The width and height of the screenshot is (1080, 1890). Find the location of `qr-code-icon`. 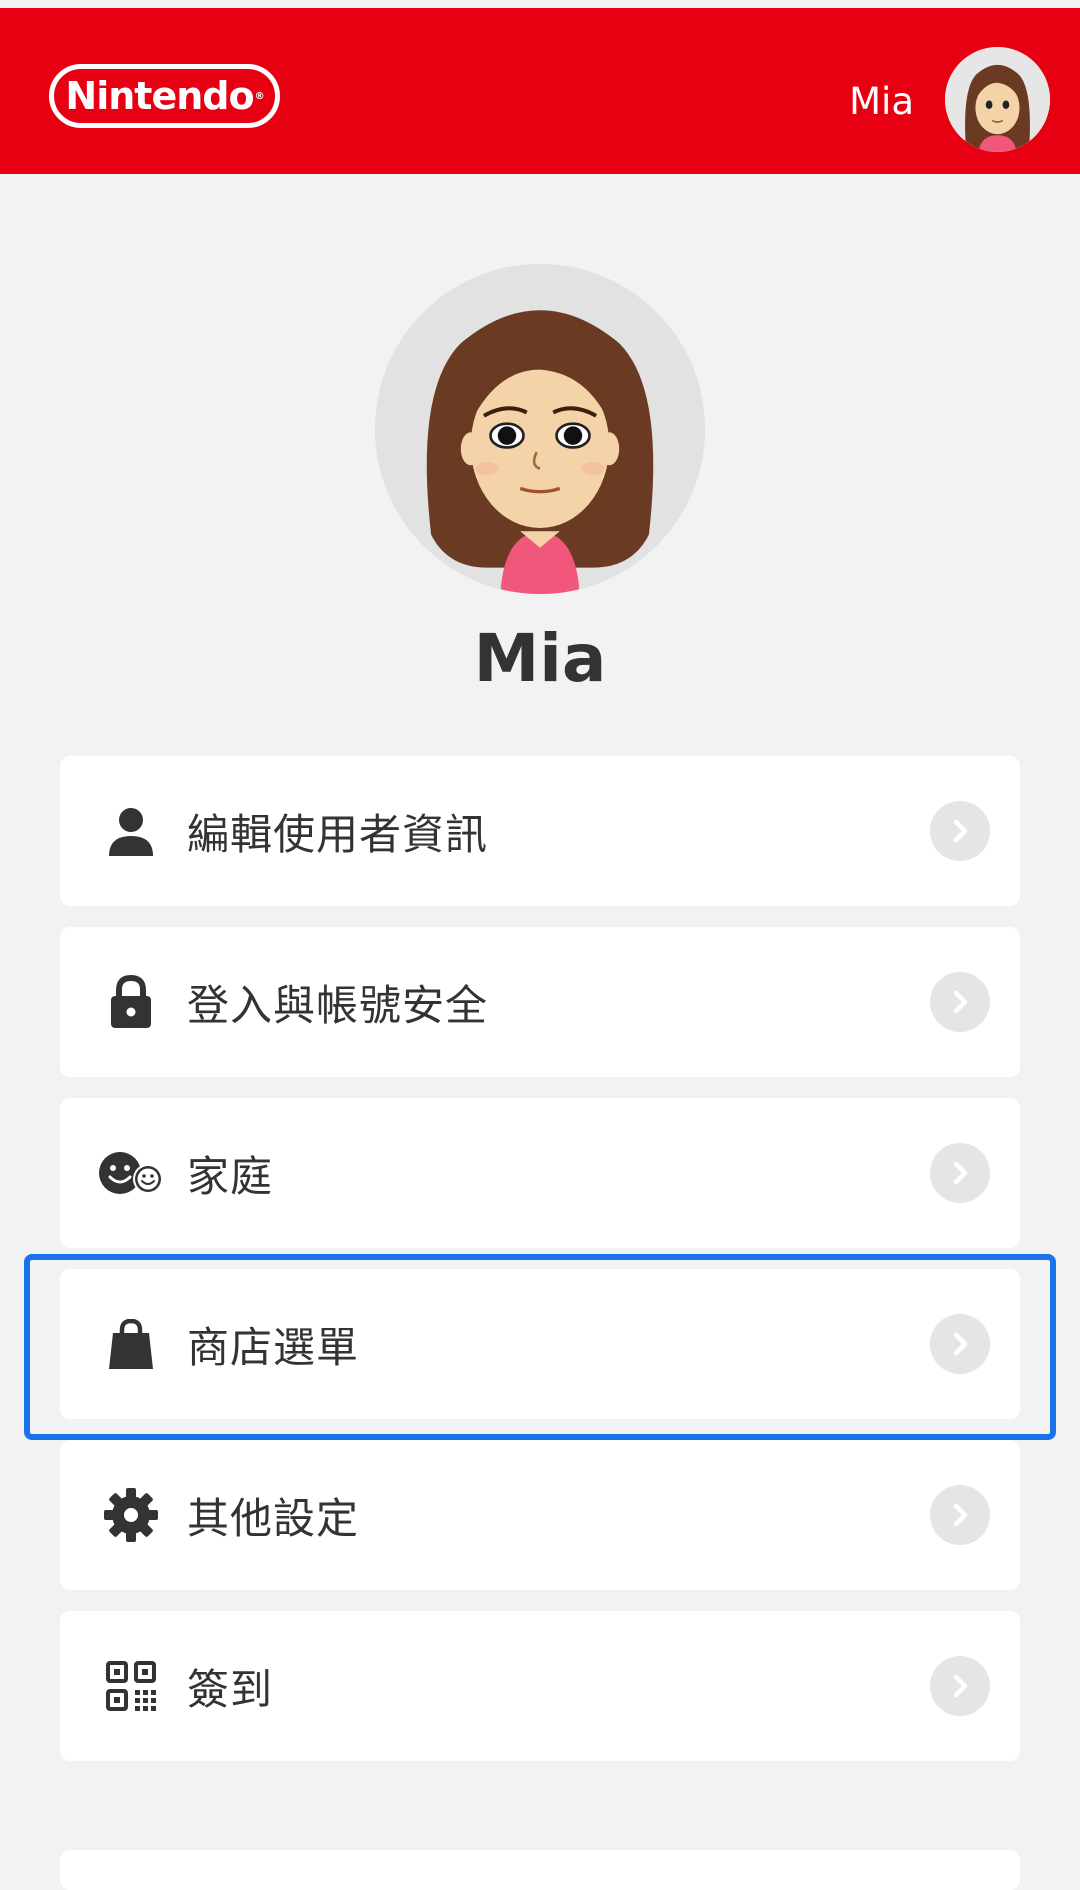

qr-code-icon is located at coordinates (131, 1686).